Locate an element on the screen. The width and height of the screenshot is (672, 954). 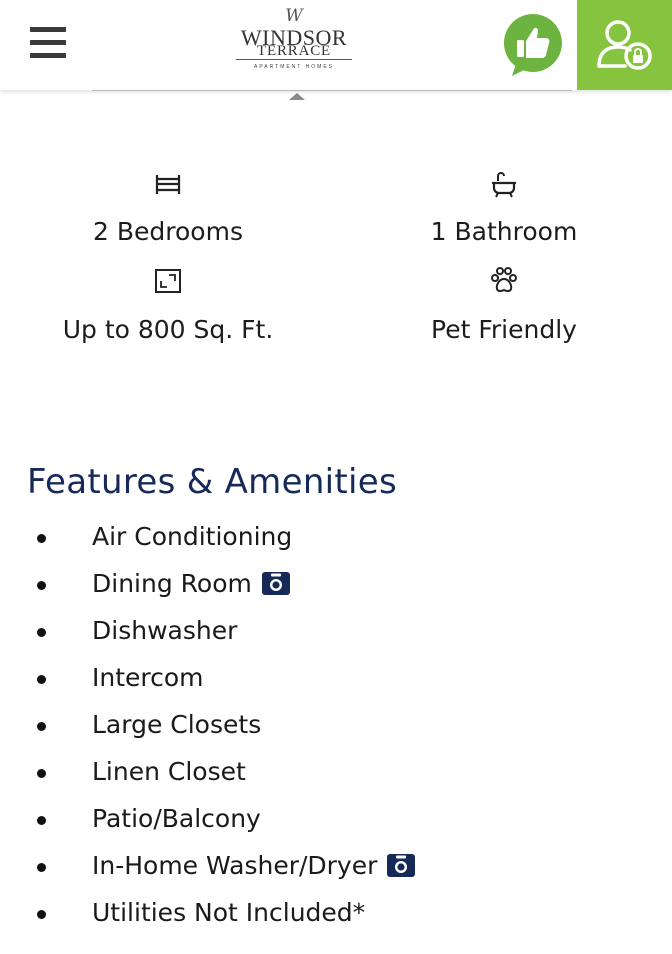
list-item: Utilities Not Included* is located at coordinates (336, 914).